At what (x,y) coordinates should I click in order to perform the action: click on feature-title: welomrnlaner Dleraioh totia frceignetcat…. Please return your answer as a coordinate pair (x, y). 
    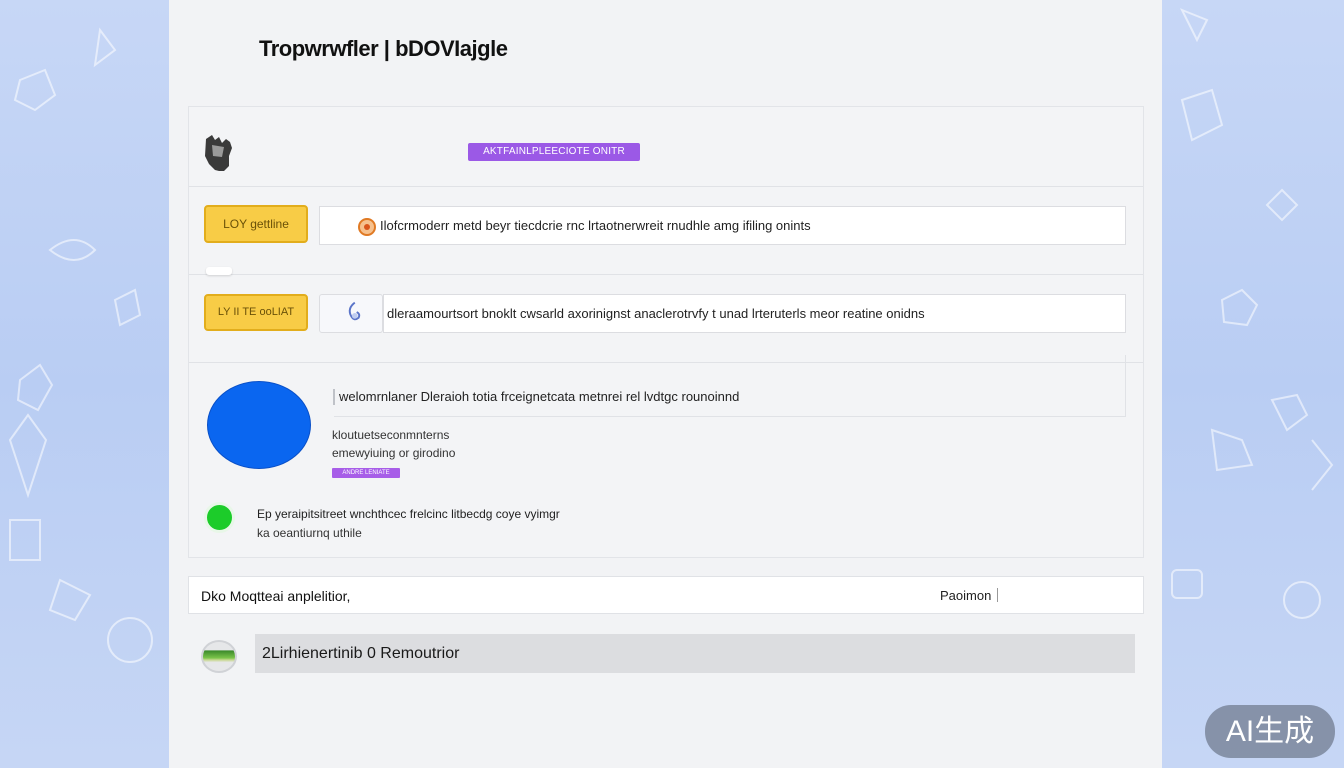
    Looking at the image, I should click on (539, 396).